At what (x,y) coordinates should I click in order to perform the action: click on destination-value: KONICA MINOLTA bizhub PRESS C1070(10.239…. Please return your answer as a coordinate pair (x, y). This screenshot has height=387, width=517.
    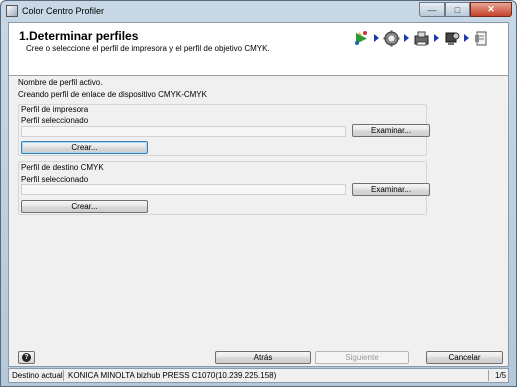
    Looking at the image, I should click on (172, 375).